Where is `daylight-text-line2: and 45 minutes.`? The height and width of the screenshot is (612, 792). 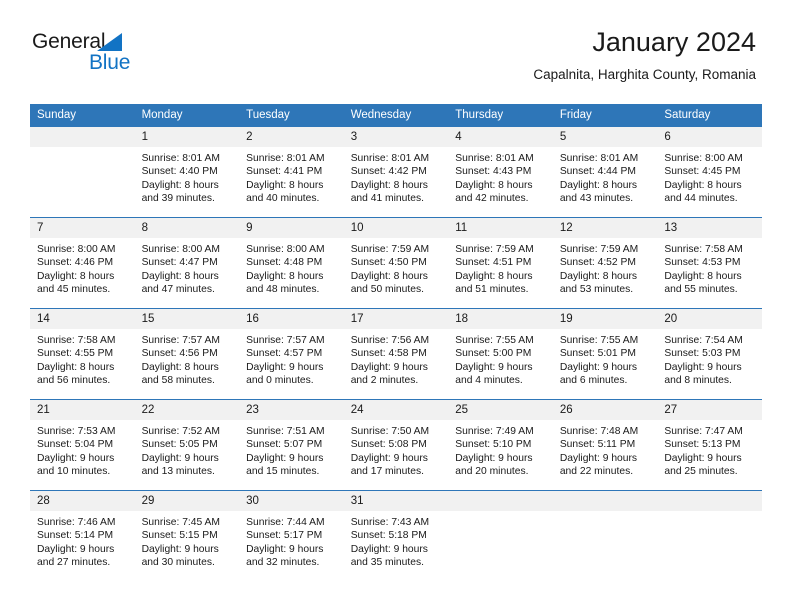
daylight-text-line2: and 45 minutes. is located at coordinates (74, 290).